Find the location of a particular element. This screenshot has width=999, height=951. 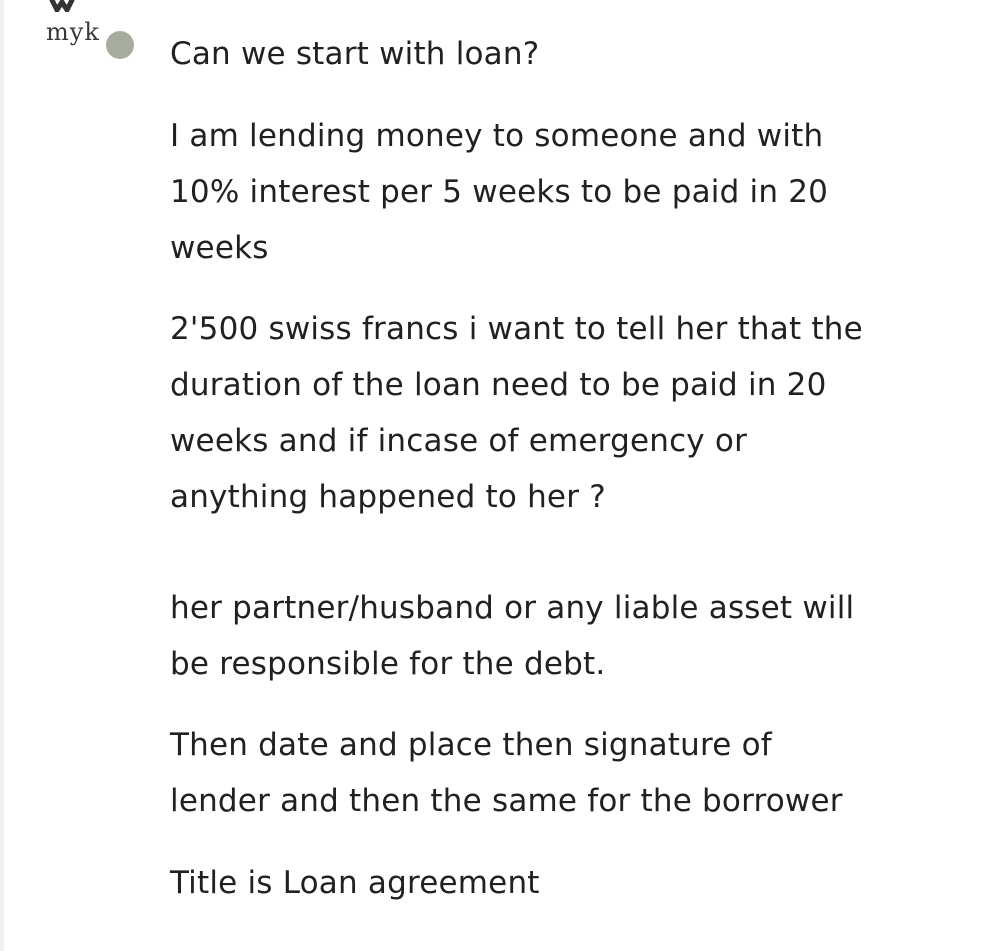

left-edge-divider is located at coordinates (2, 475).